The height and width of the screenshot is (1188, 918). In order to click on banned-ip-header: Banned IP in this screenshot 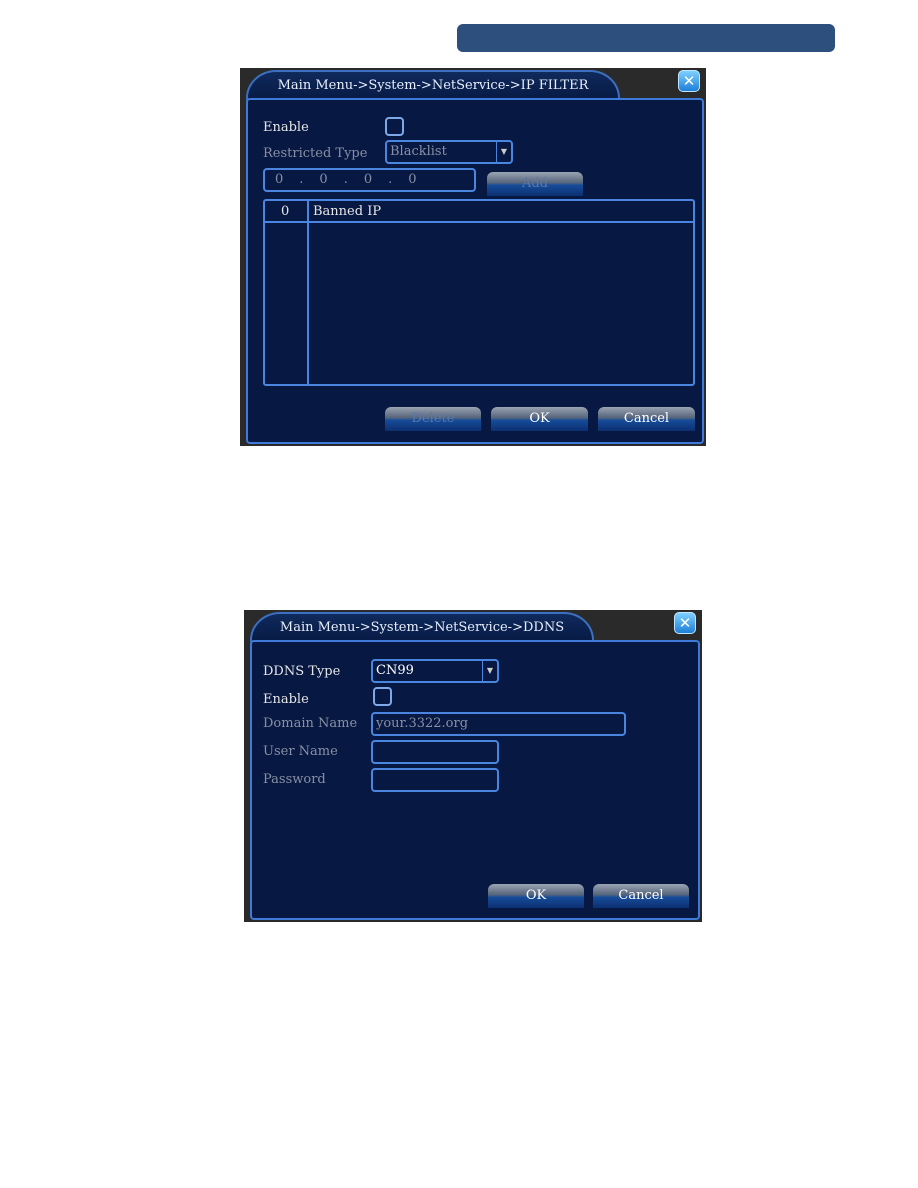, I will do `click(347, 211)`.